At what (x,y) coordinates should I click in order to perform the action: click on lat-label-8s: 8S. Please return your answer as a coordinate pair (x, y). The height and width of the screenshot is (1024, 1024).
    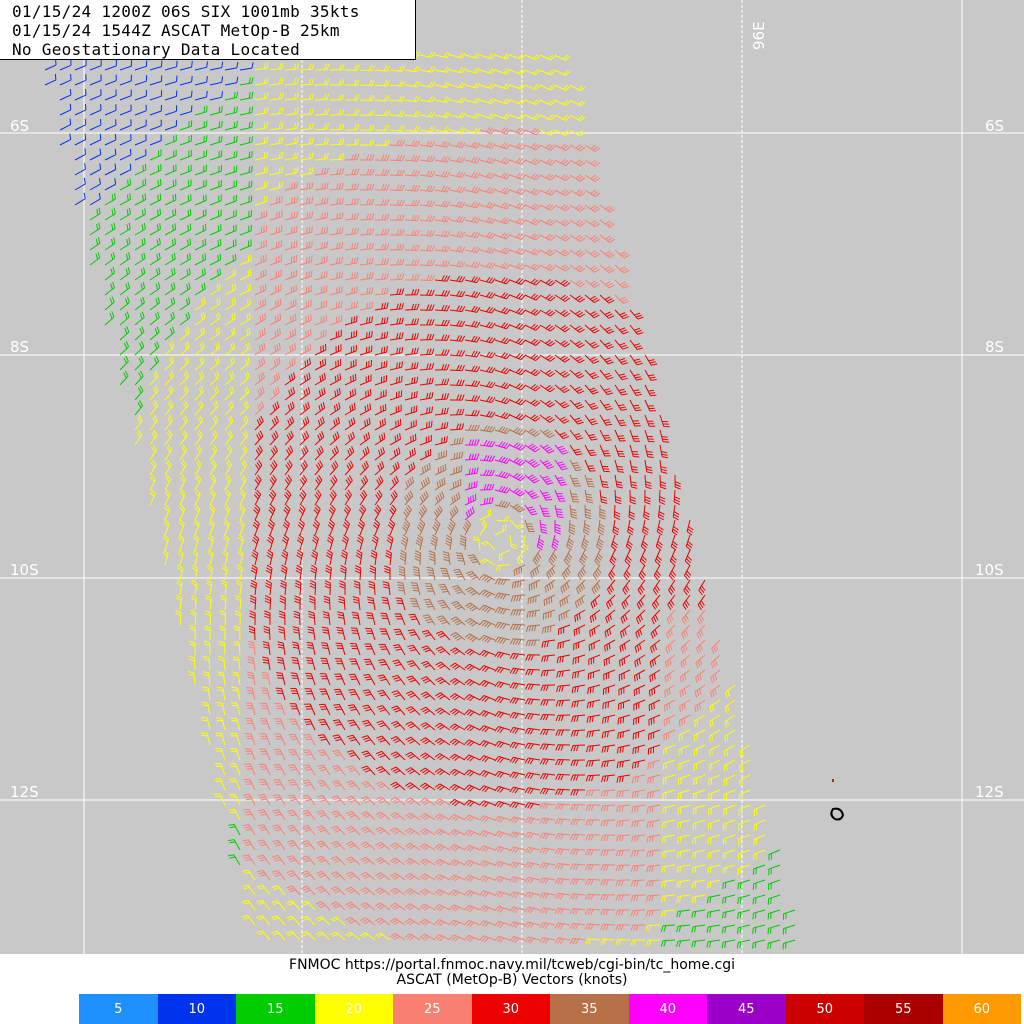
    Looking at the image, I should click on (19, 347).